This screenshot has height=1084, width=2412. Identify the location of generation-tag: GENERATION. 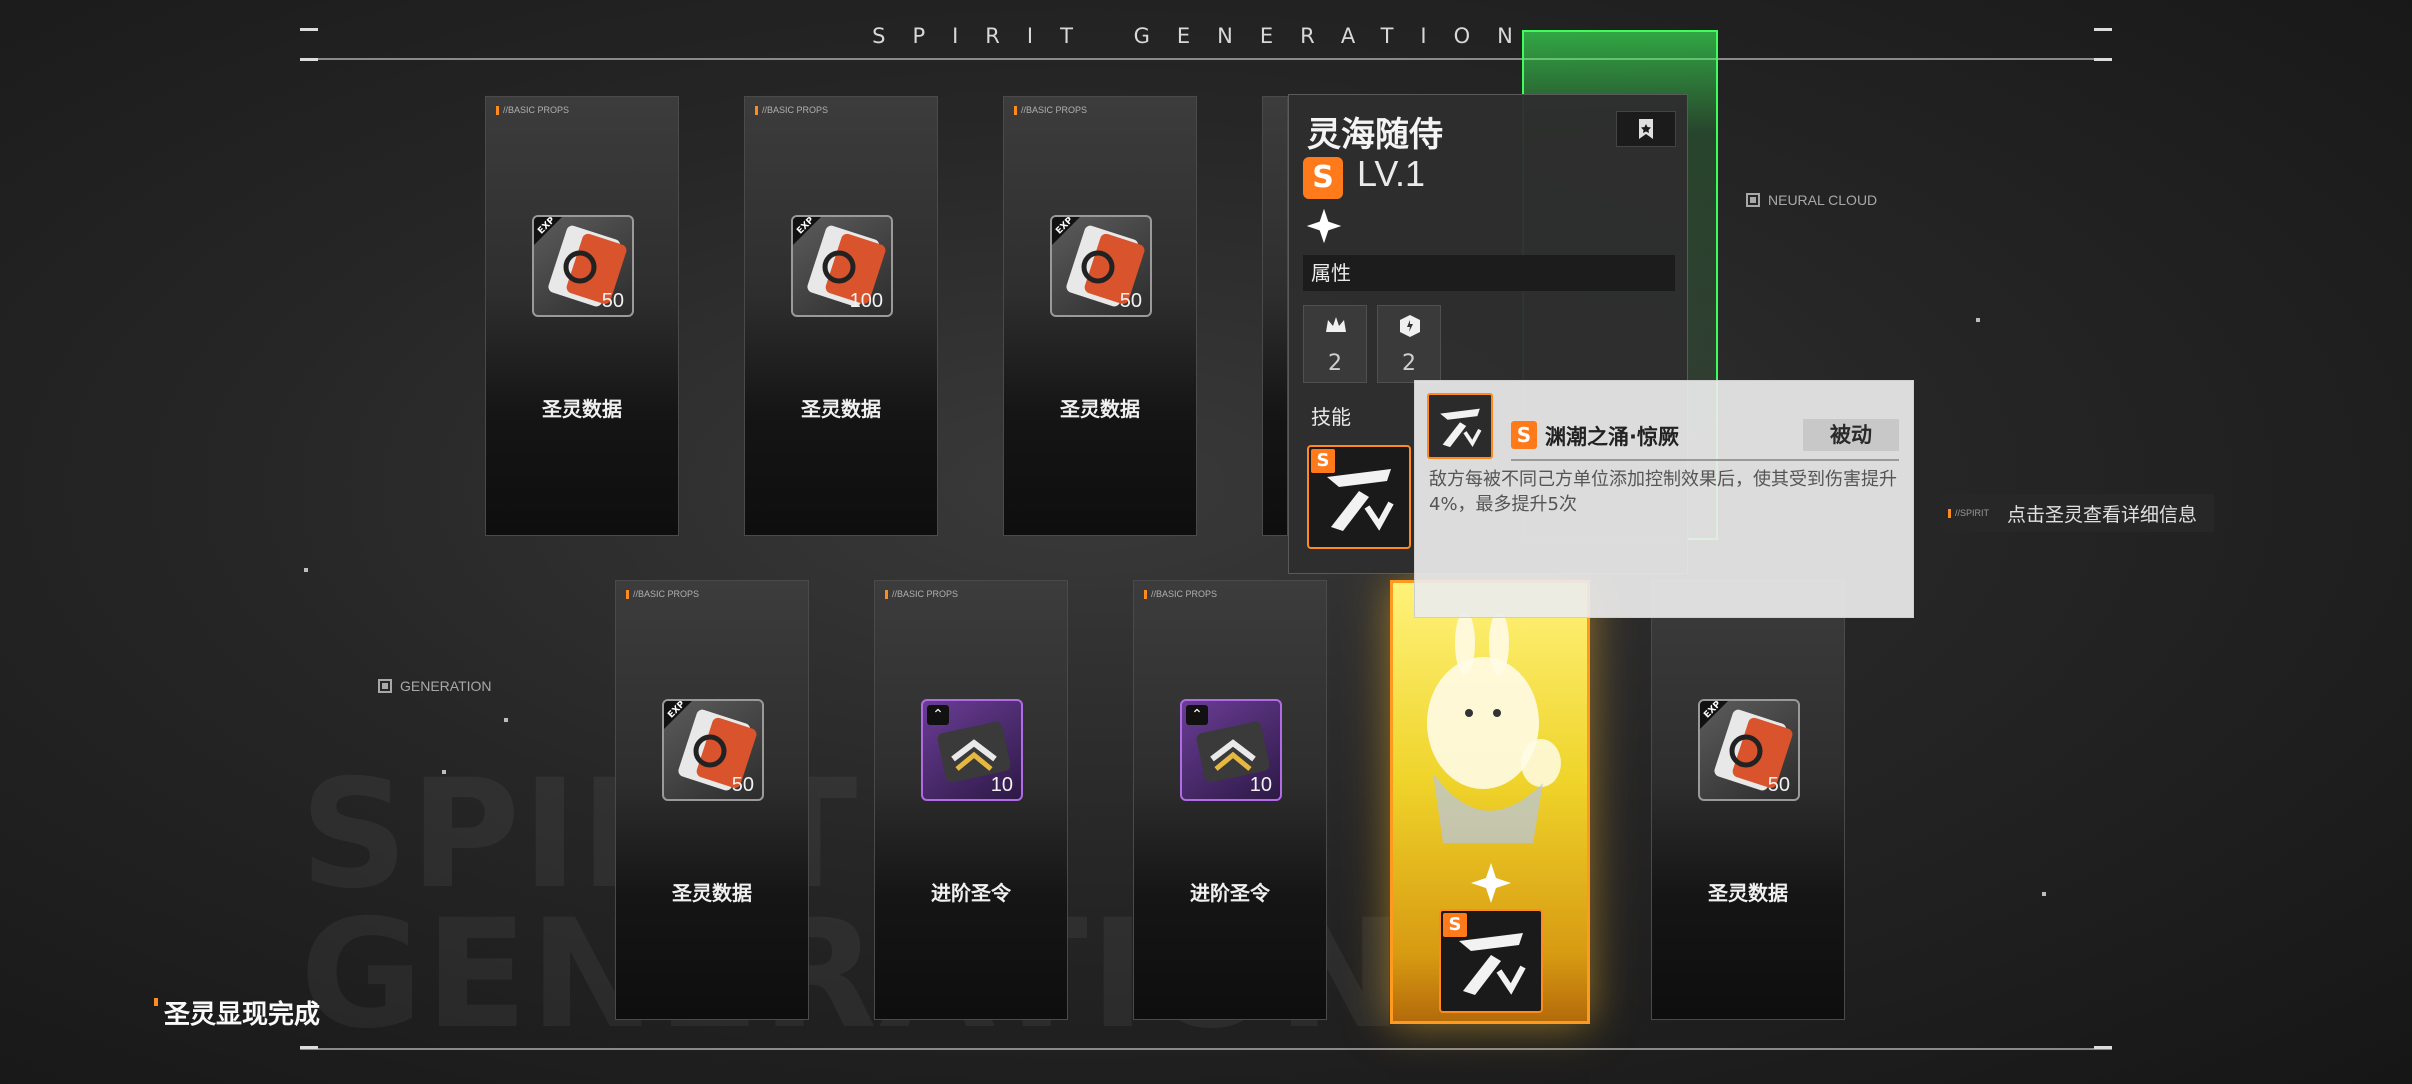
(435, 686).